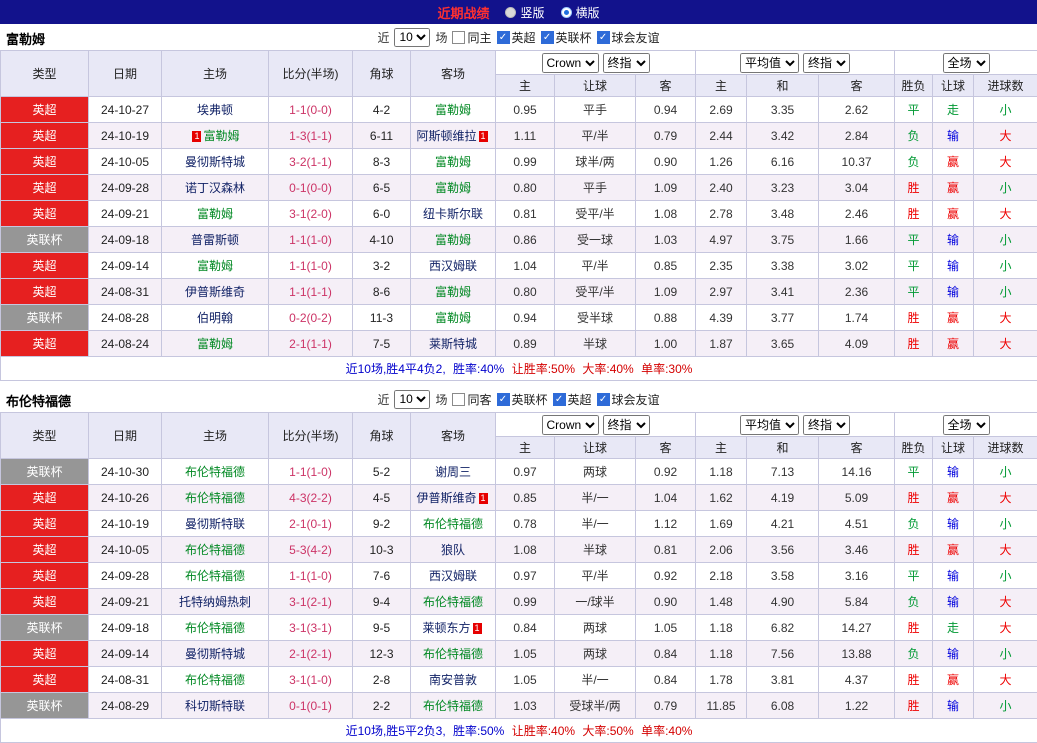 The width and height of the screenshot is (1037, 743). I want to click on away-odds: 0.88, so click(666, 318).